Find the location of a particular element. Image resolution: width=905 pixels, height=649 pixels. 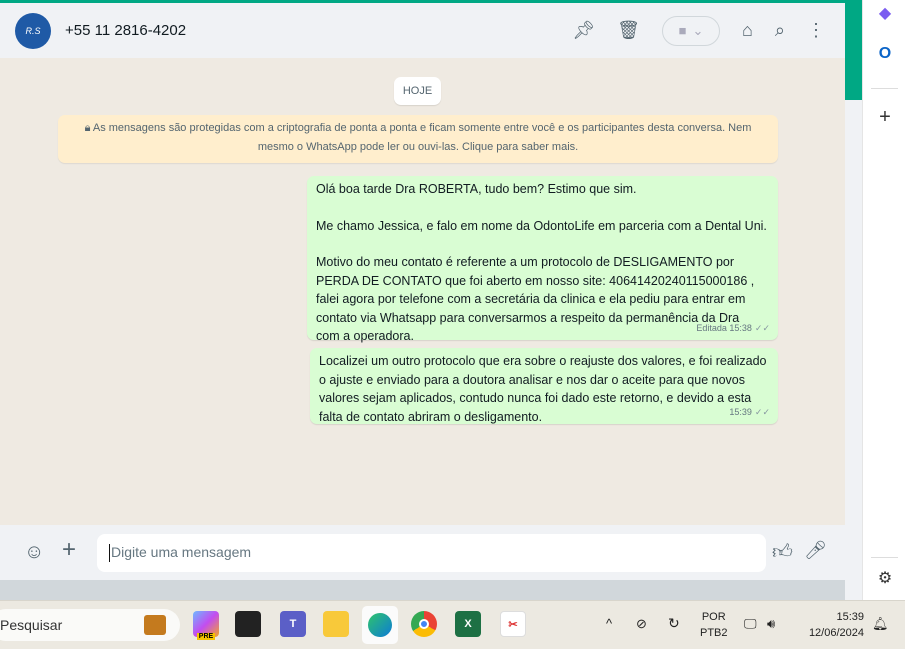

language-indicator: POR PTB2 is located at coordinates (714, 625).